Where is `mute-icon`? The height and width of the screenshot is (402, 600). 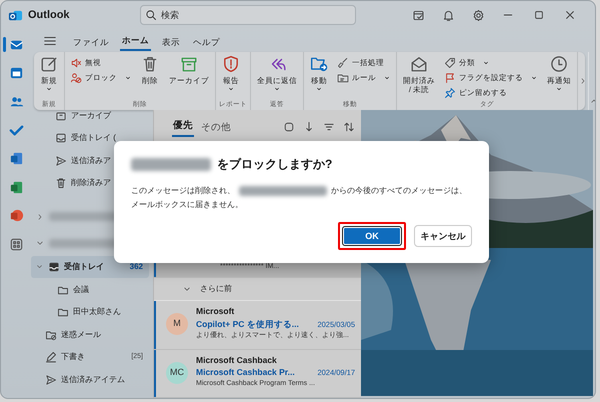 mute-icon is located at coordinates (76, 62).